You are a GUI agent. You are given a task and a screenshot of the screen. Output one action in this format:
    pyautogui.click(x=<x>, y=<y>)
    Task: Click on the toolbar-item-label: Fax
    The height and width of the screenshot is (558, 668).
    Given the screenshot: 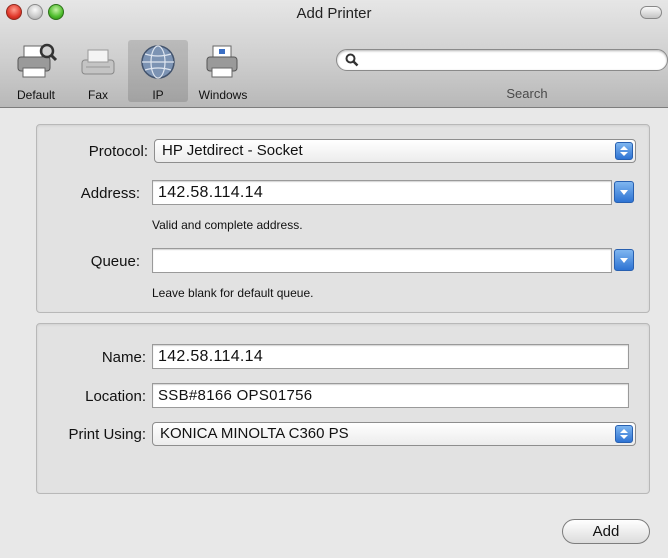 What is the action you would take?
    pyautogui.click(x=97, y=95)
    